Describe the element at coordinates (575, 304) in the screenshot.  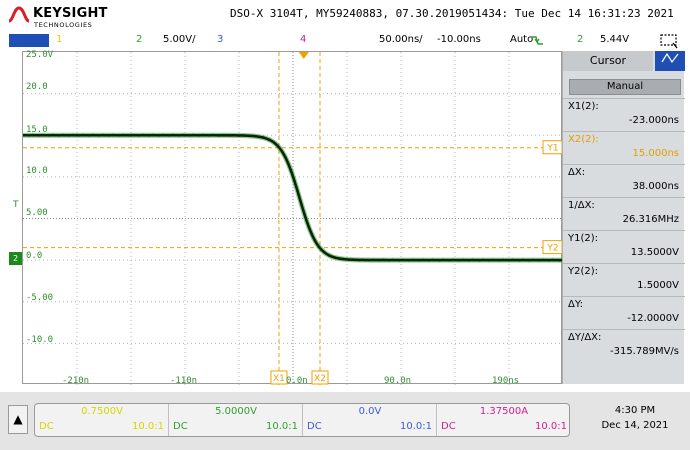
I see `cursor-dy-label: ΔY:` at that location.